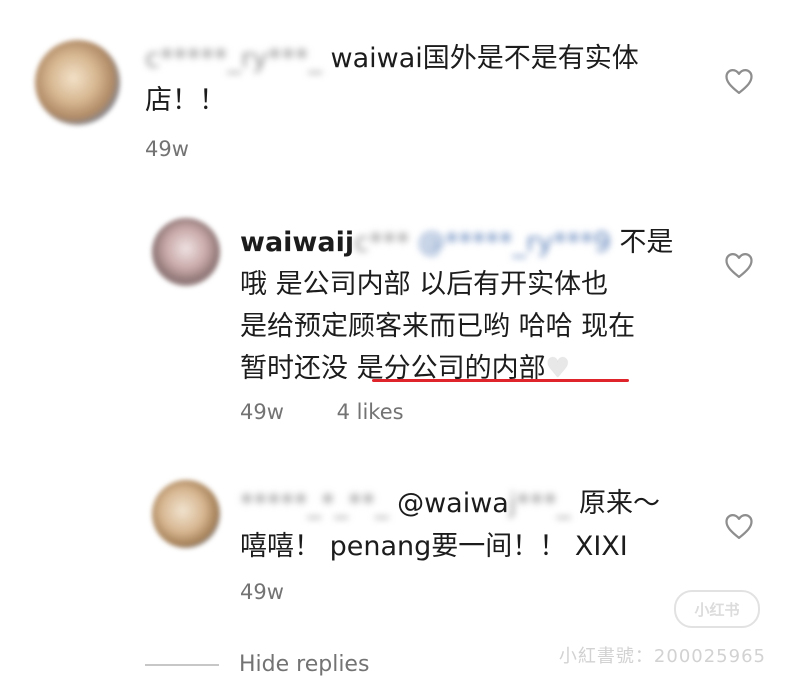  I want to click on comment-text: c*****_ry***_ waiwai国外是不是有实体, so click(392, 59).